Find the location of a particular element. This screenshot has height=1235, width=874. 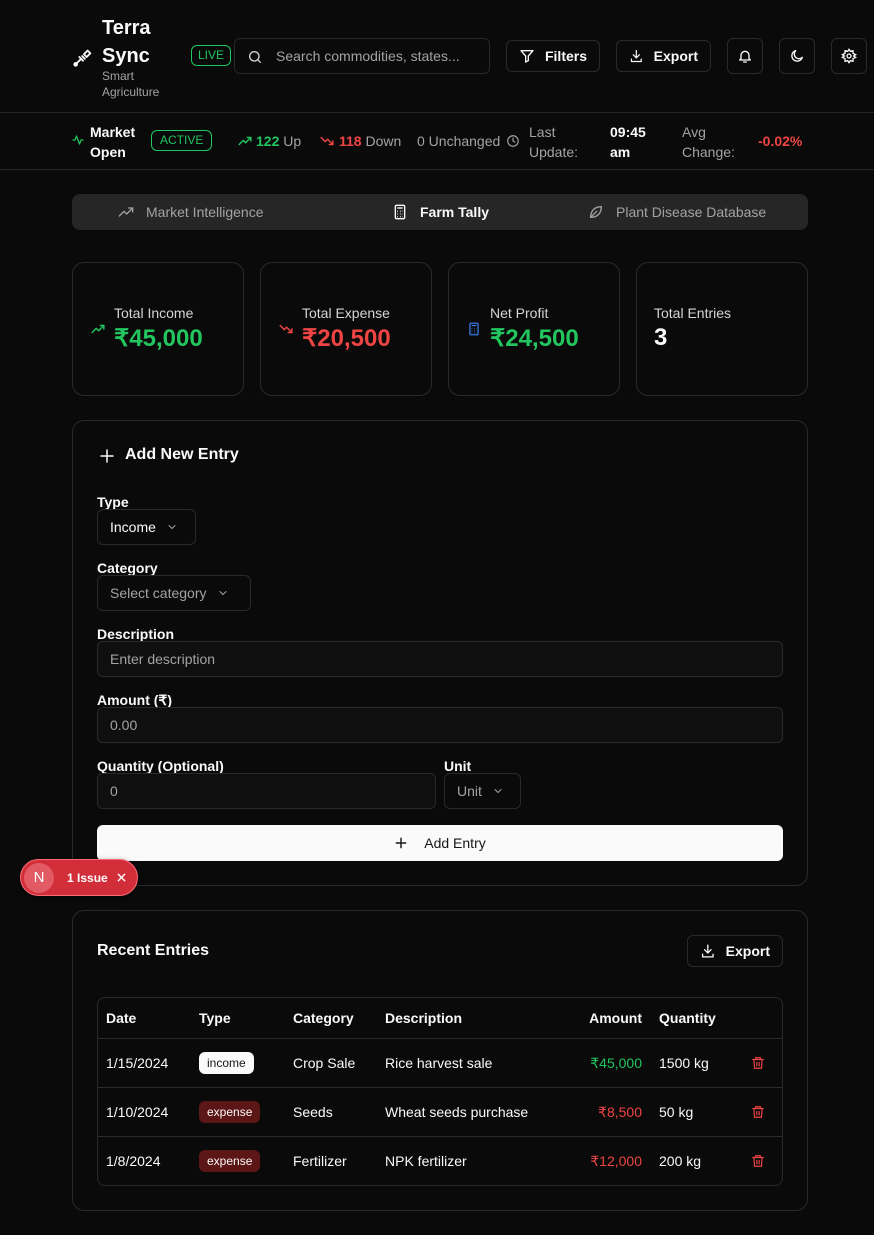

amount-input: 0.00 is located at coordinates (440, 725).